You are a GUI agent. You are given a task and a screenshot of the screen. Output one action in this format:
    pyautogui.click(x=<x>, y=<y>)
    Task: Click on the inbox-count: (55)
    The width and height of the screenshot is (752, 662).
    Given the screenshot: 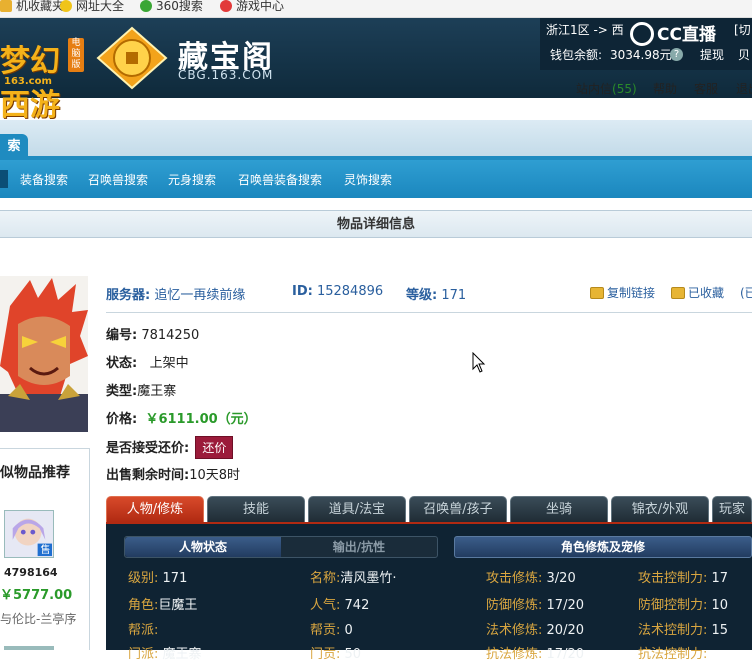 What is the action you would take?
    pyautogui.click(x=624, y=89)
    